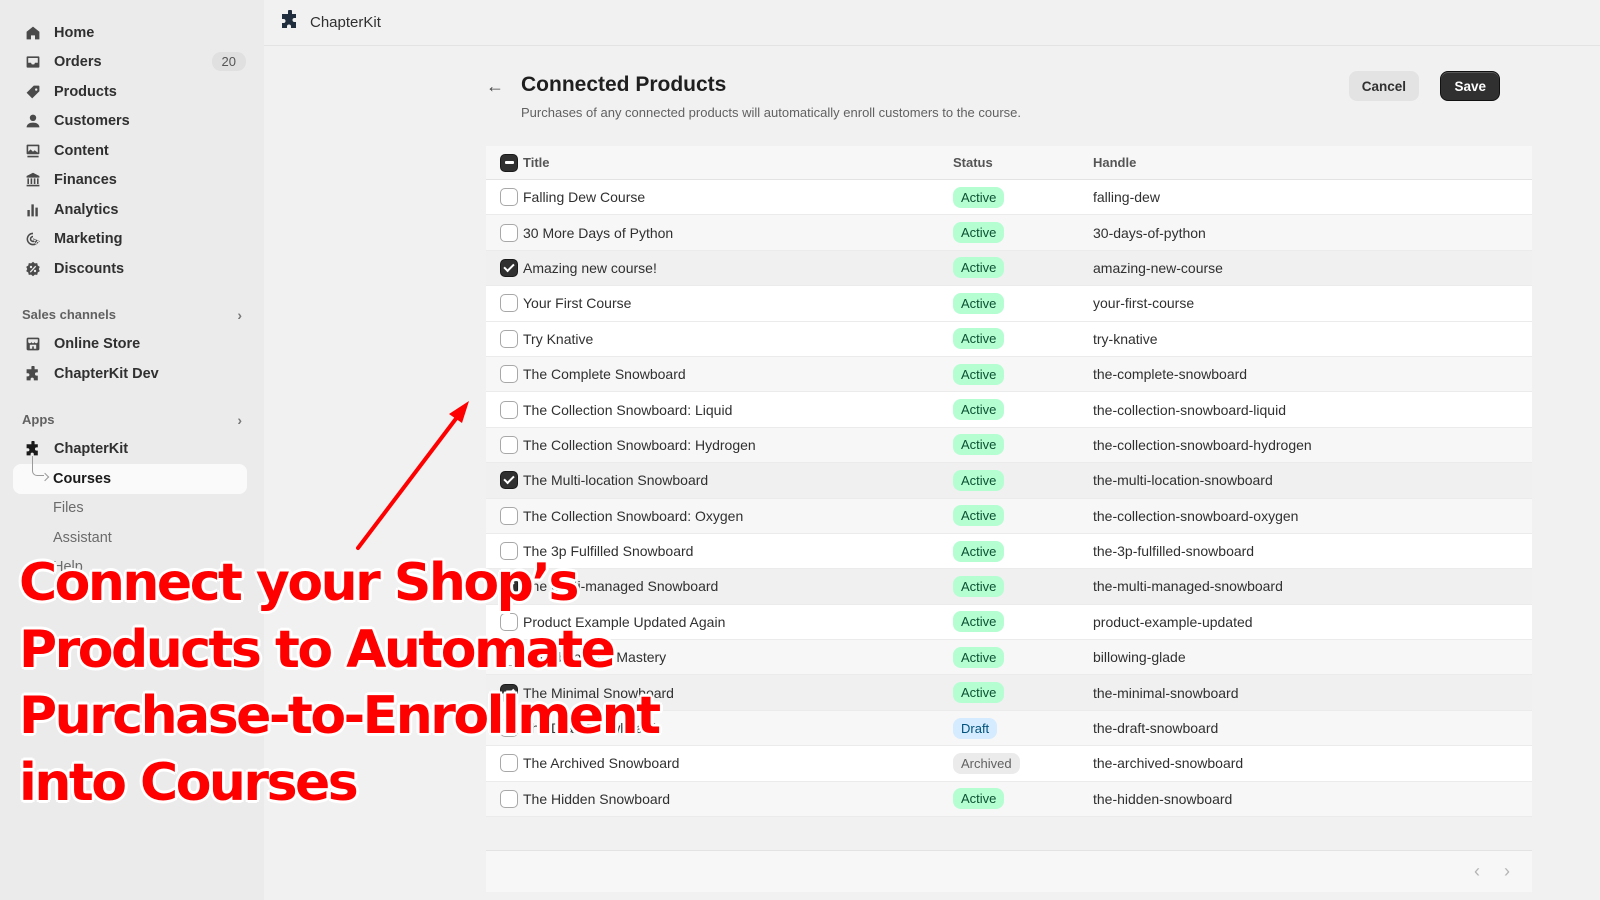 Image resolution: width=1600 pixels, height=900 pixels. I want to click on product-handle: the-hidden-snowboard, so click(1163, 798).